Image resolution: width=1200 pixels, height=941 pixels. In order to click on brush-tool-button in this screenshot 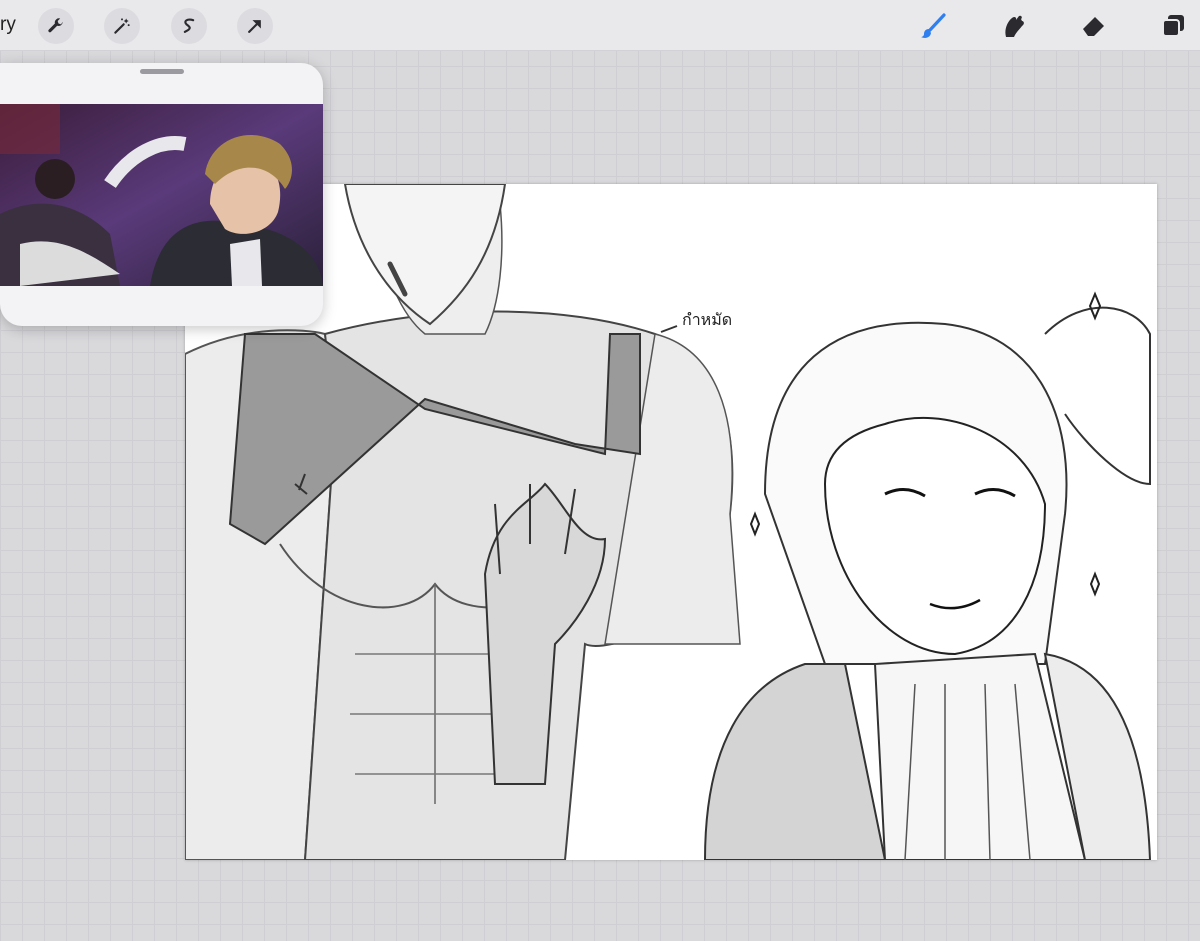, I will do `click(933, 26)`.